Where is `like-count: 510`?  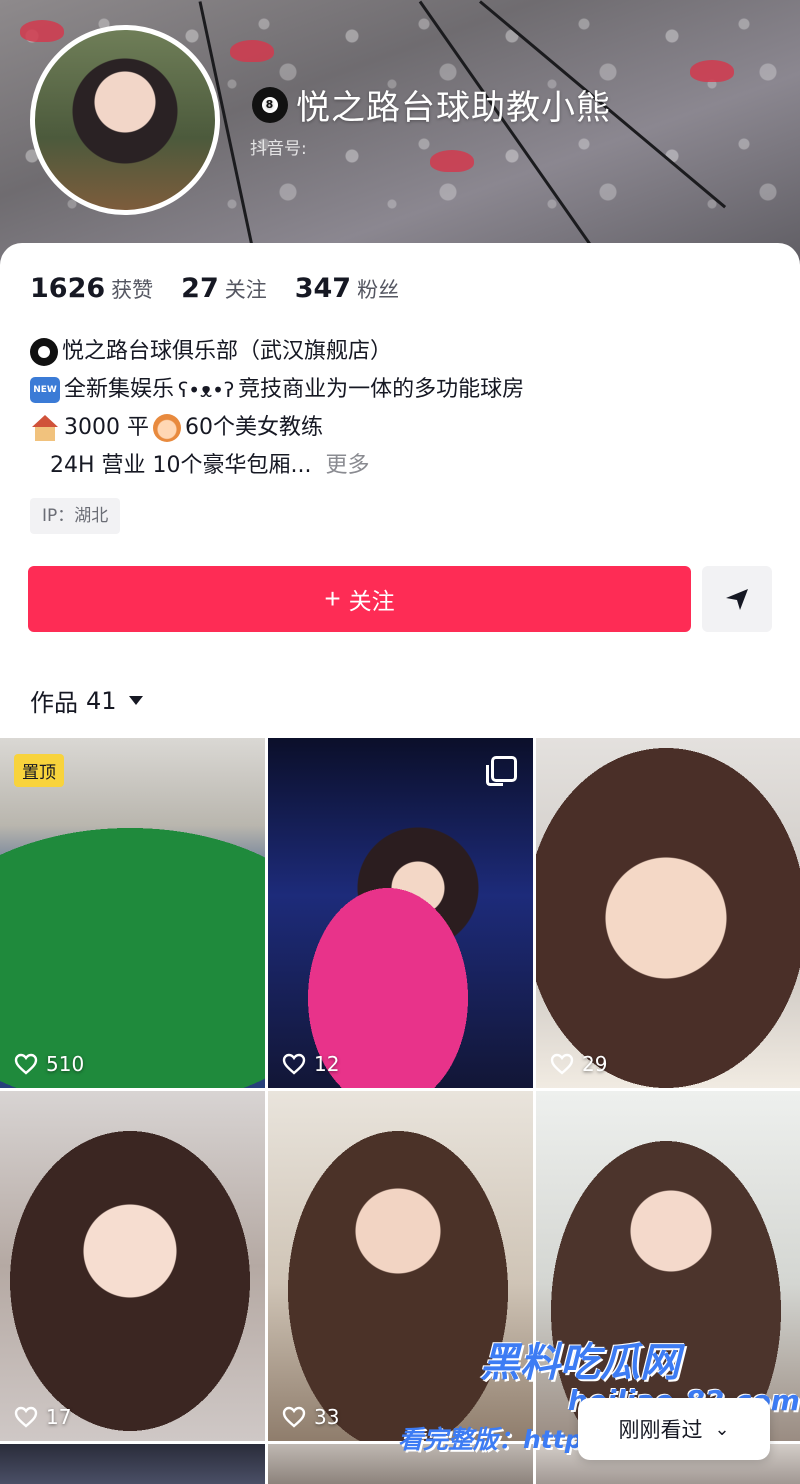 like-count: 510 is located at coordinates (49, 1064).